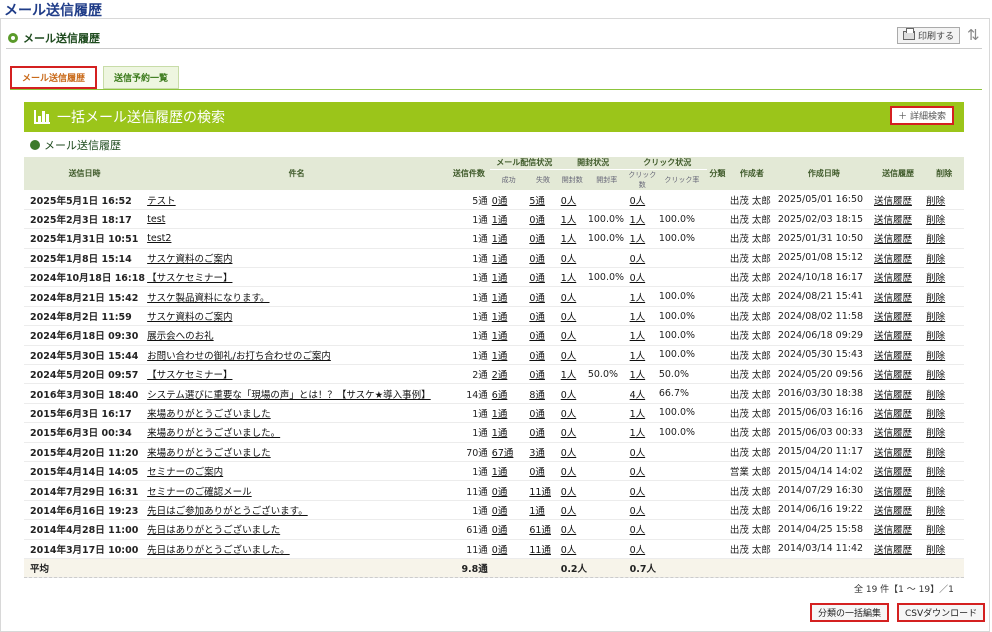  What do you see at coordinates (156, 219) in the screenshot?
I see `row-subject-link: test` at bounding box center [156, 219].